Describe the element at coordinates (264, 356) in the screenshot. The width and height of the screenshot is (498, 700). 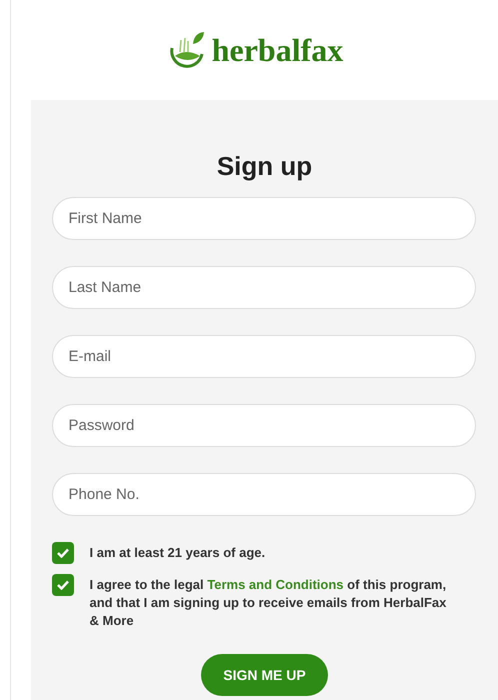
I see `input-field: E-mail` at that location.